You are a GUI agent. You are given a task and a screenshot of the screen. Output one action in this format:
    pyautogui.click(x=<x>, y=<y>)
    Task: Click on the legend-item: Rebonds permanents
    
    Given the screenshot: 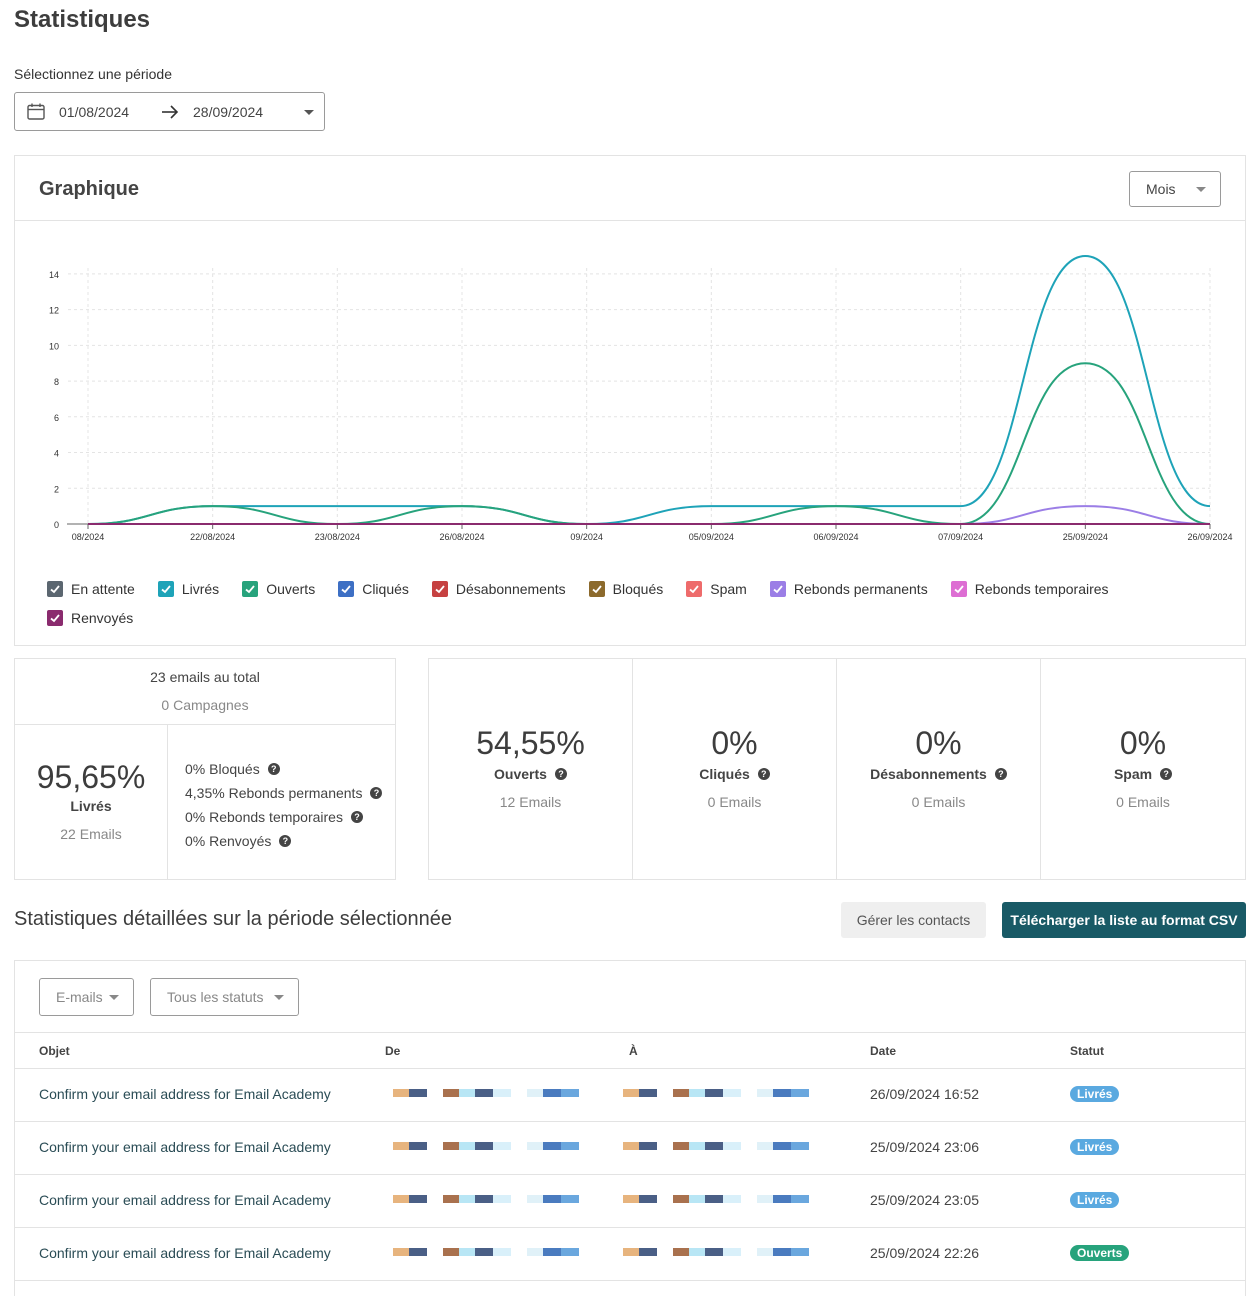 What is the action you would take?
    pyautogui.click(x=848, y=588)
    